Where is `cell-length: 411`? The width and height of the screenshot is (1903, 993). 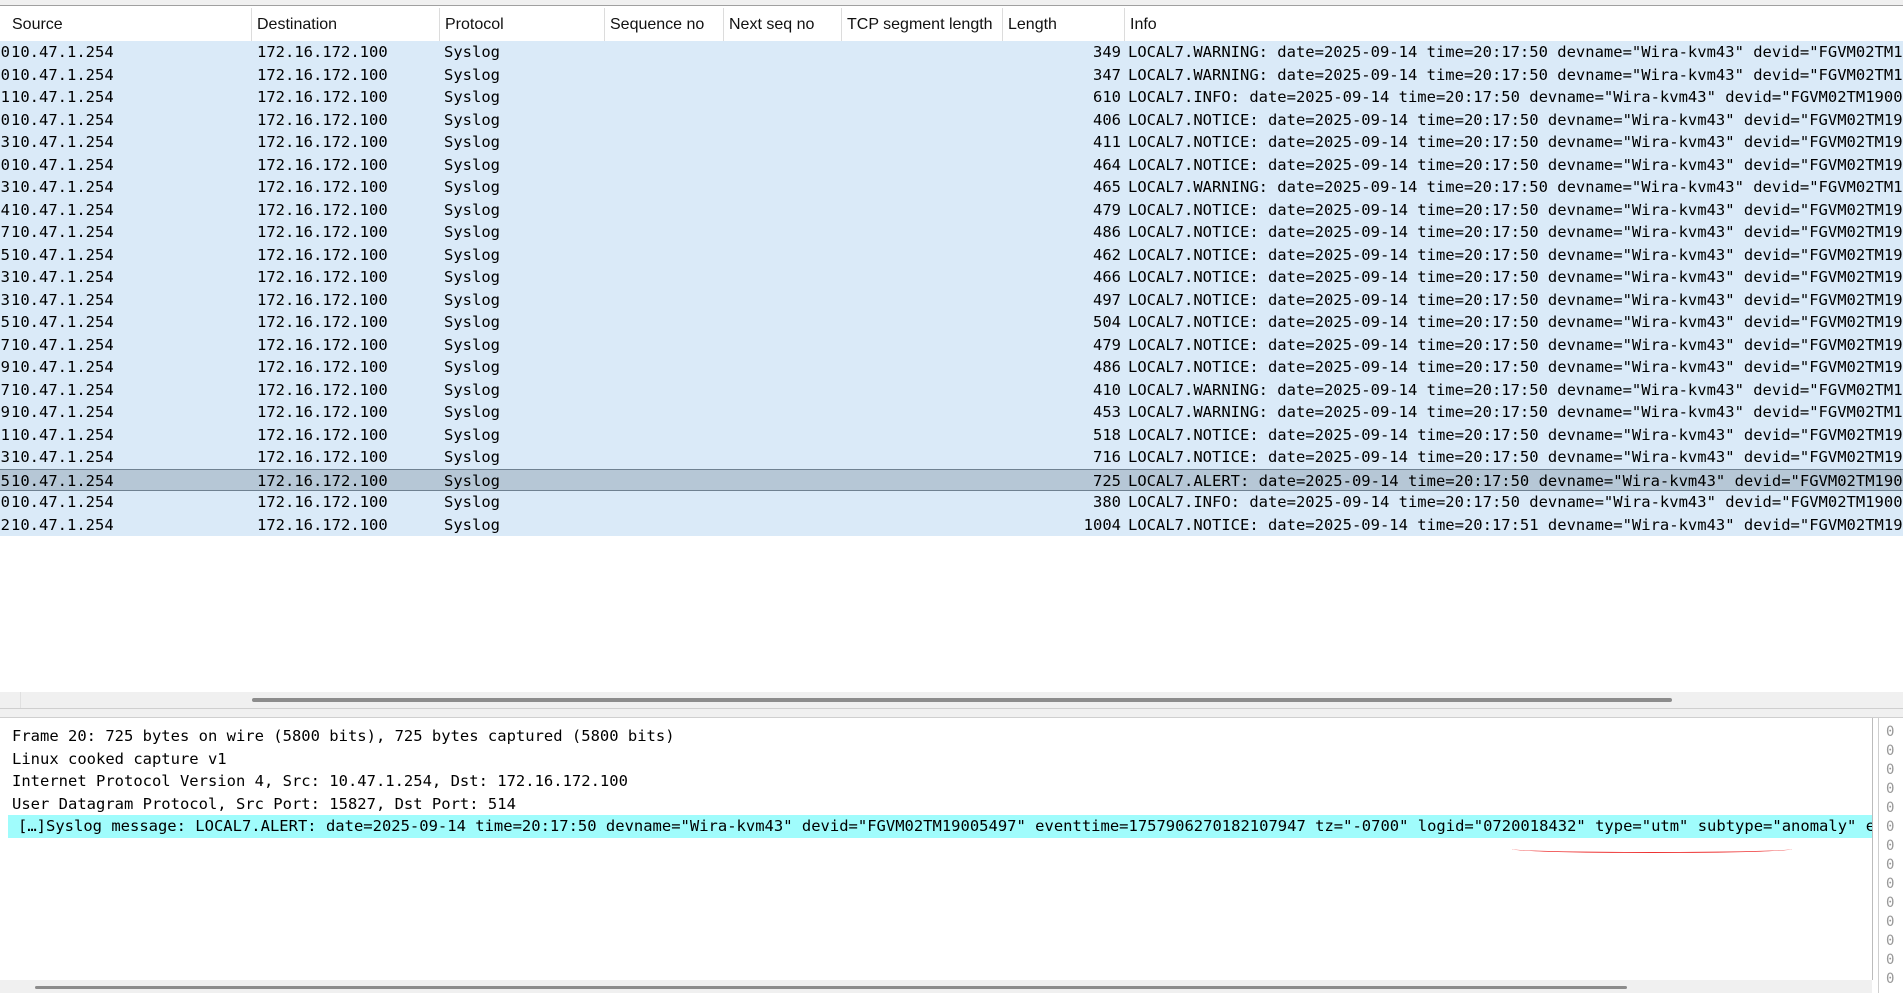
cell-length: 411 is located at coordinates (1107, 142).